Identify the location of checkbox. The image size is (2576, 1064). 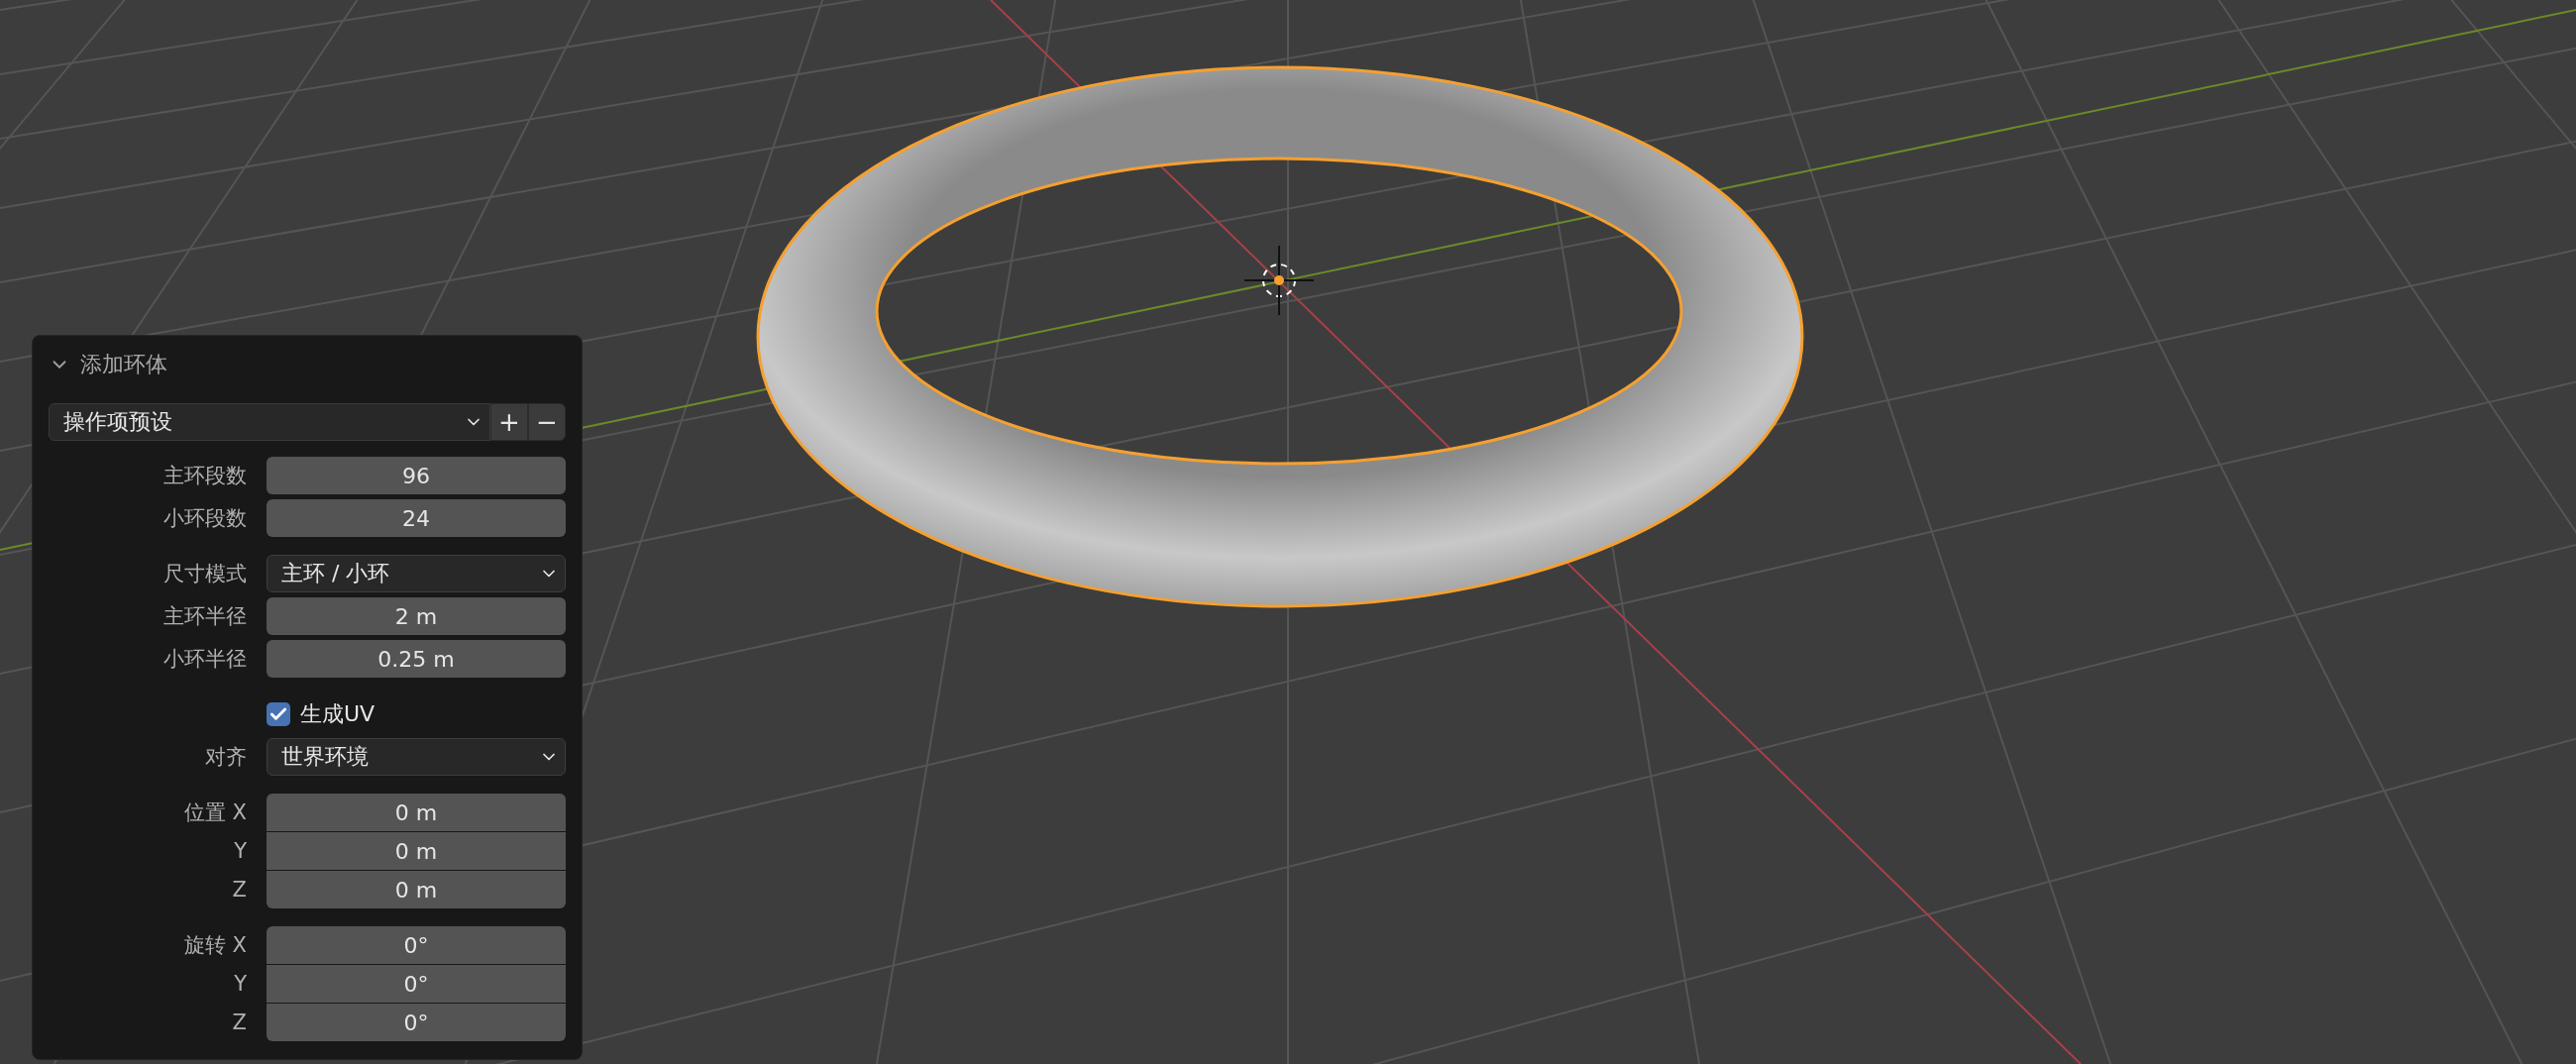
(278, 714).